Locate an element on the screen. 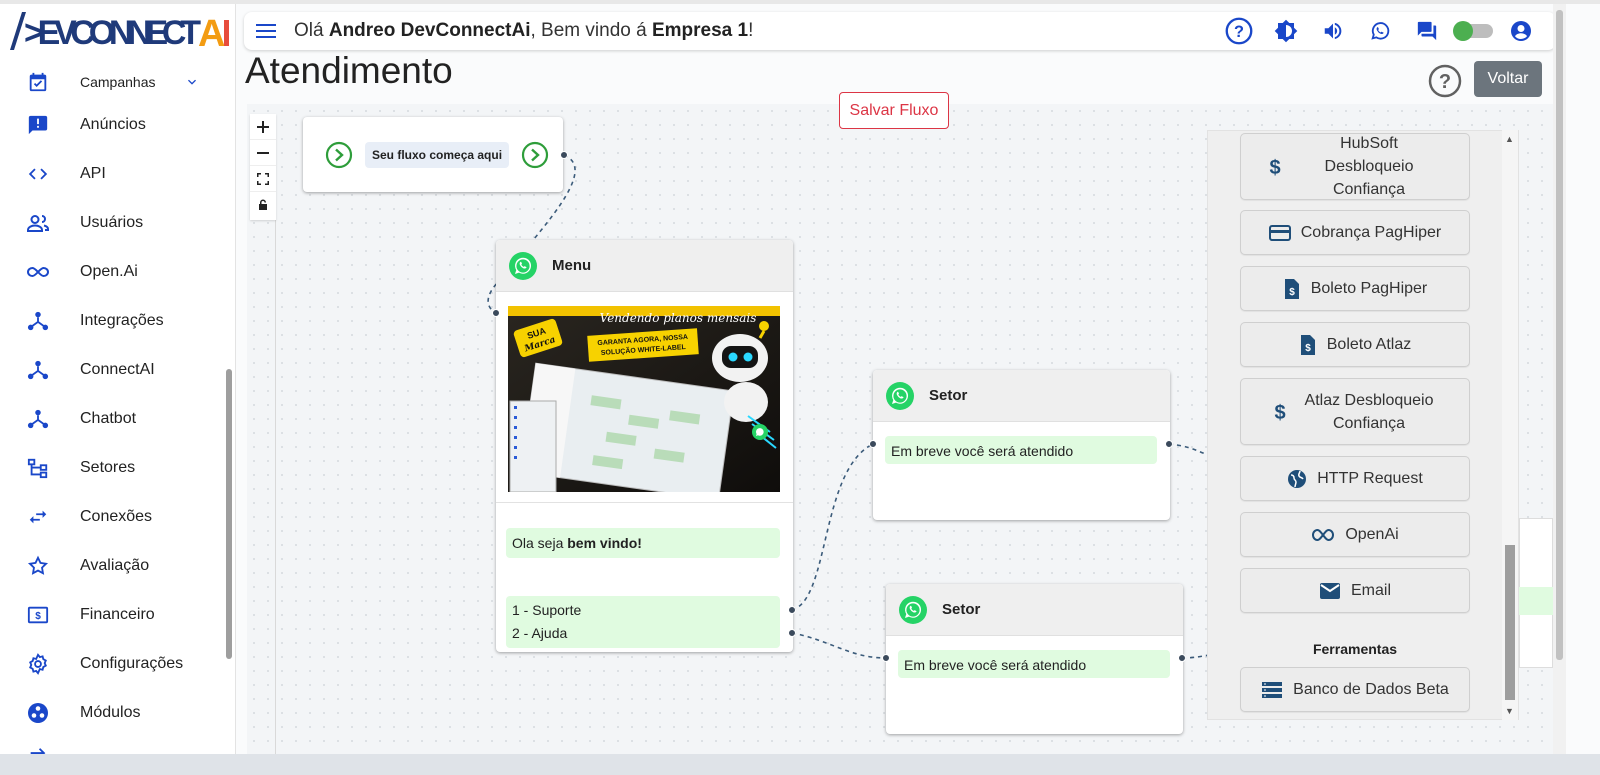 This screenshot has width=1600, height=775. sidebar-item-label: Open.Ai is located at coordinates (109, 271).